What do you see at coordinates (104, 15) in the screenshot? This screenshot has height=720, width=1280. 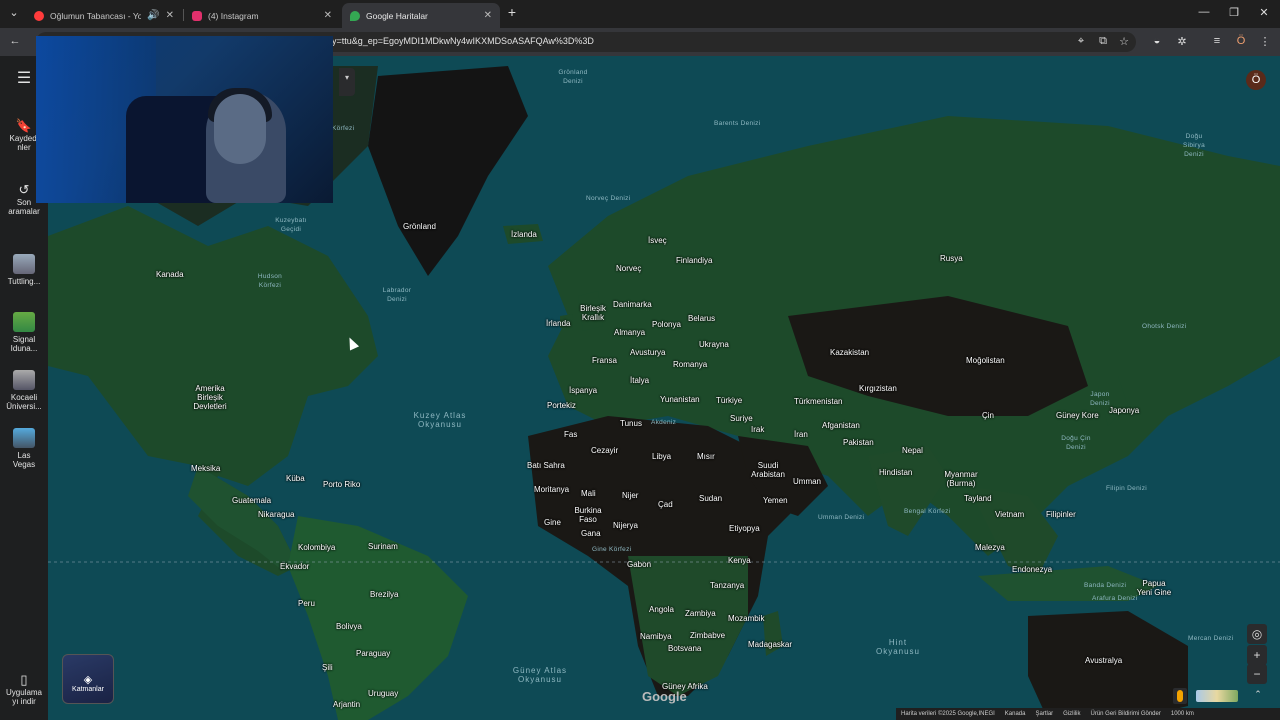 I see `tab-youtube: Oğlumun Tabancası - YouTu 🔊 ✕` at bounding box center [104, 15].